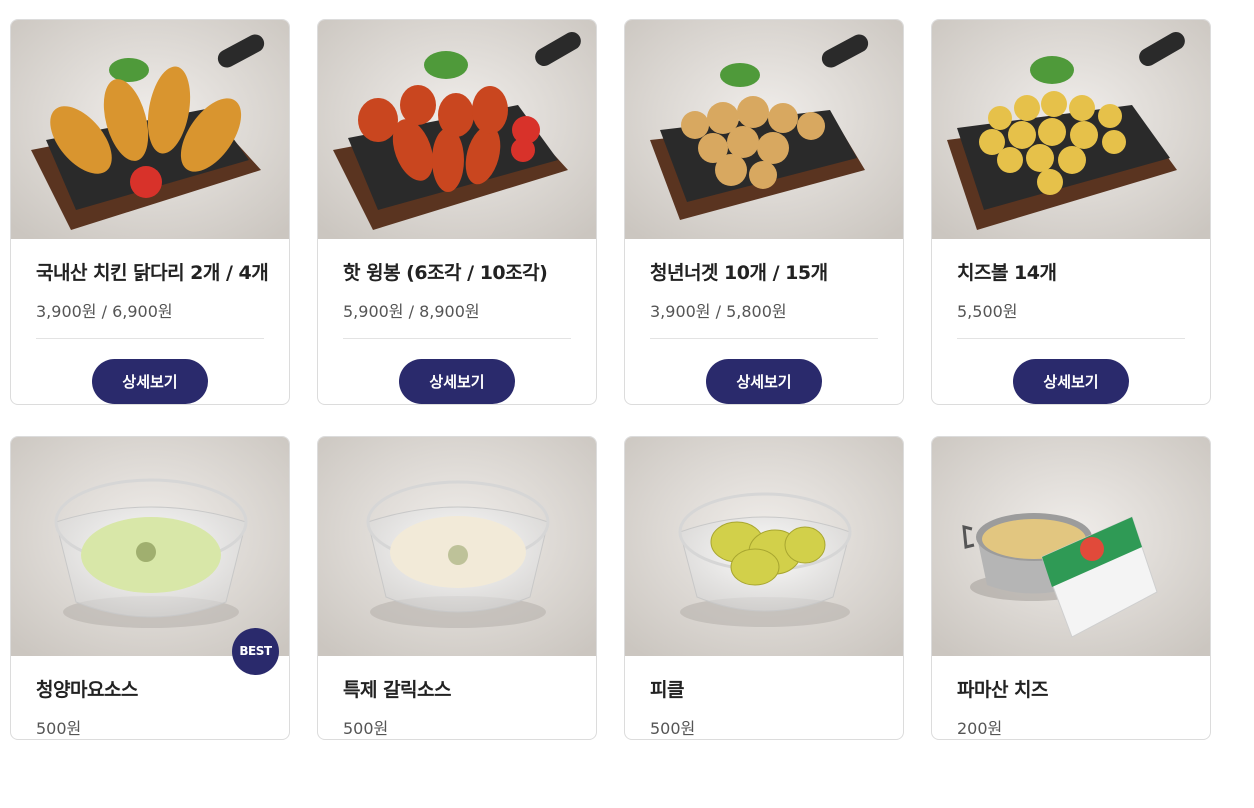 This screenshot has height=808, width=1254. I want to click on menu-card: 피클 500원, so click(764, 588).